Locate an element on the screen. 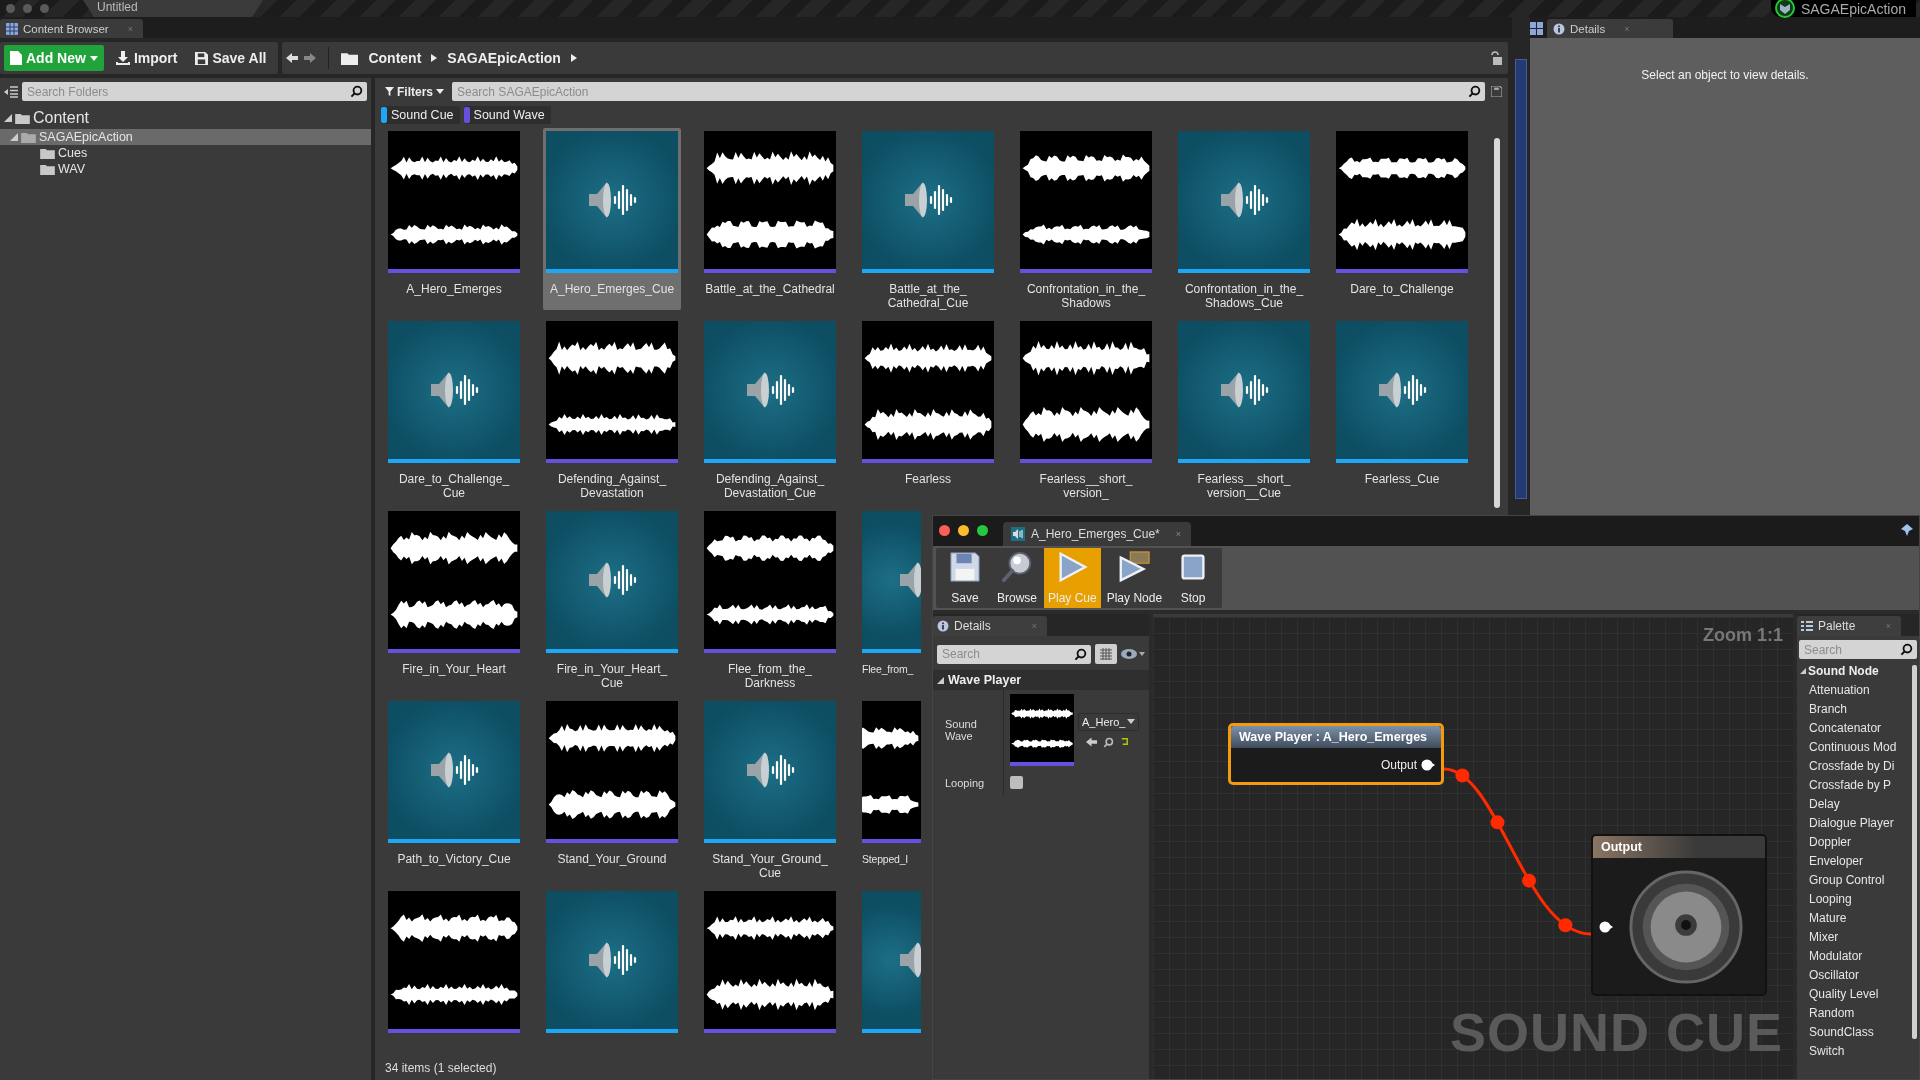 This screenshot has height=1080, width=1920. folder-item: WAV is located at coordinates (185, 169).